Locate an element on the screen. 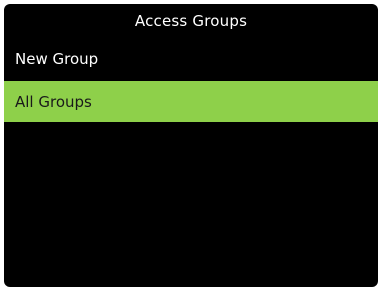 The image size is (382, 291). menu-item-label: New Group is located at coordinates (57, 58).